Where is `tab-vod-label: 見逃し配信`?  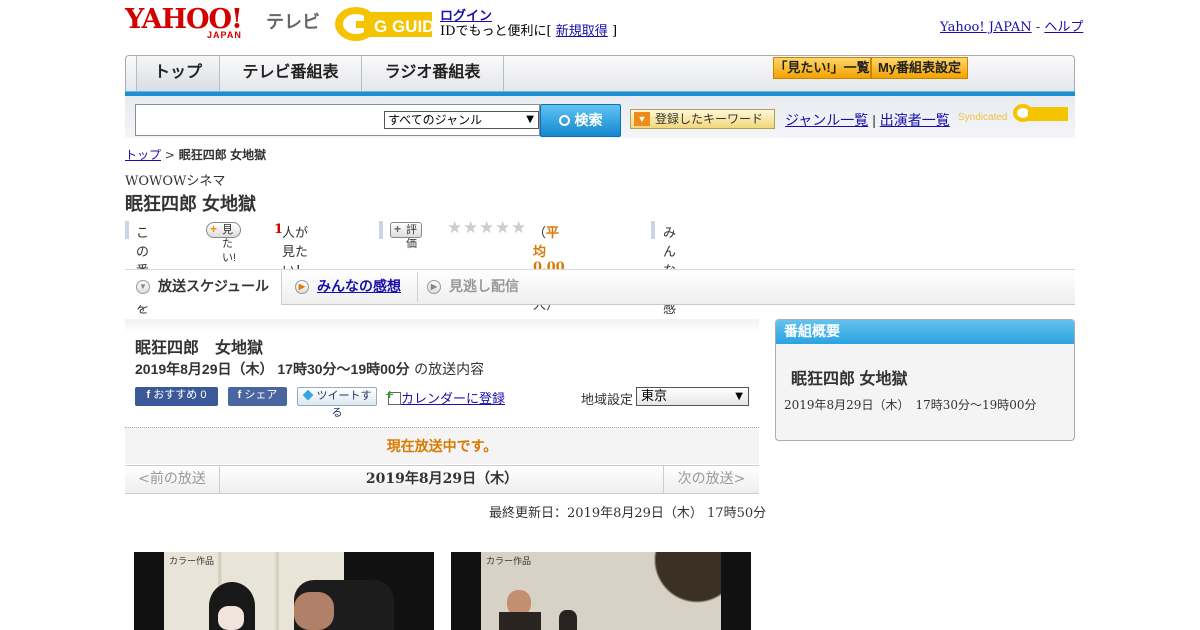 tab-vod-label: 見逃し配信 is located at coordinates (484, 286).